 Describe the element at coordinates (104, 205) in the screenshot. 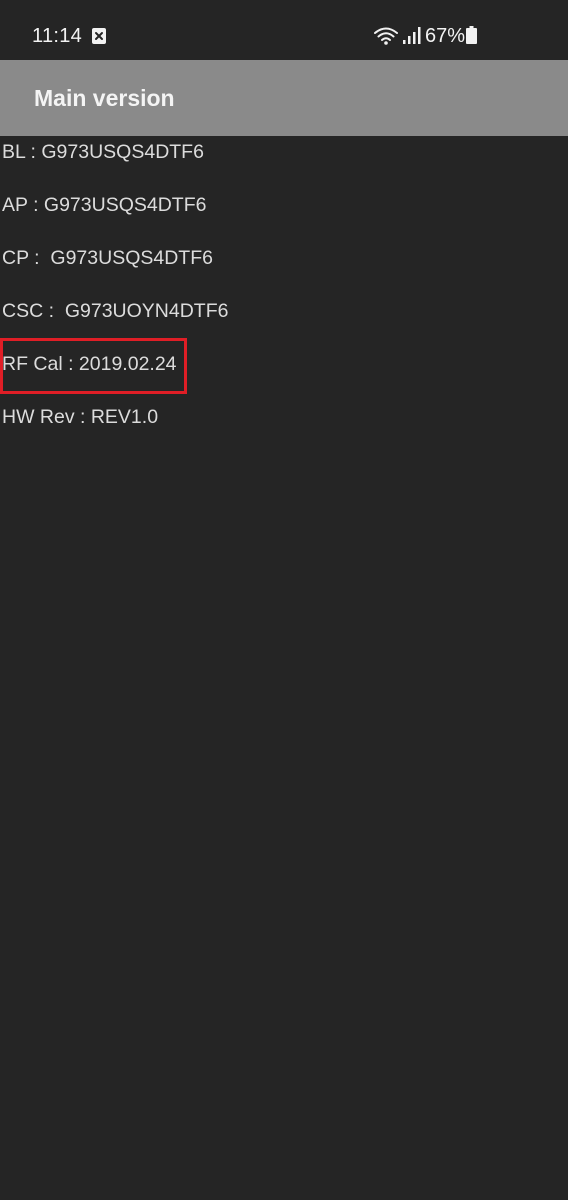

I see `ap-version: AP : G973USQS4DTF6` at that location.